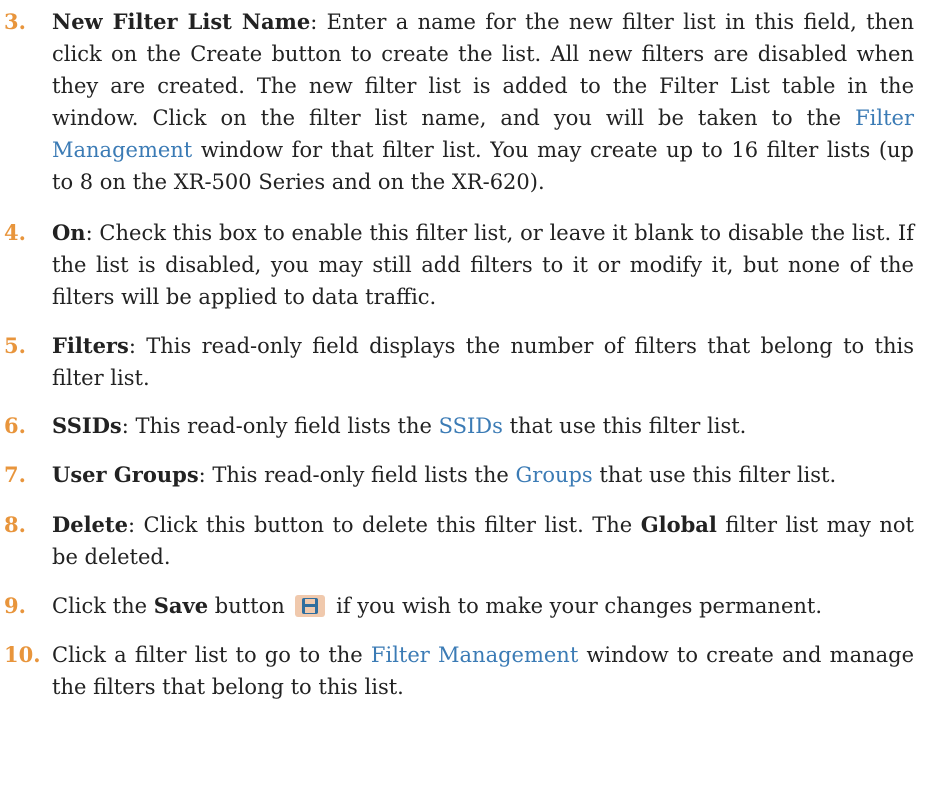 This screenshot has width=926, height=785. Describe the element at coordinates (310, 606) in the screenshot. I see `save-icon` at that location.